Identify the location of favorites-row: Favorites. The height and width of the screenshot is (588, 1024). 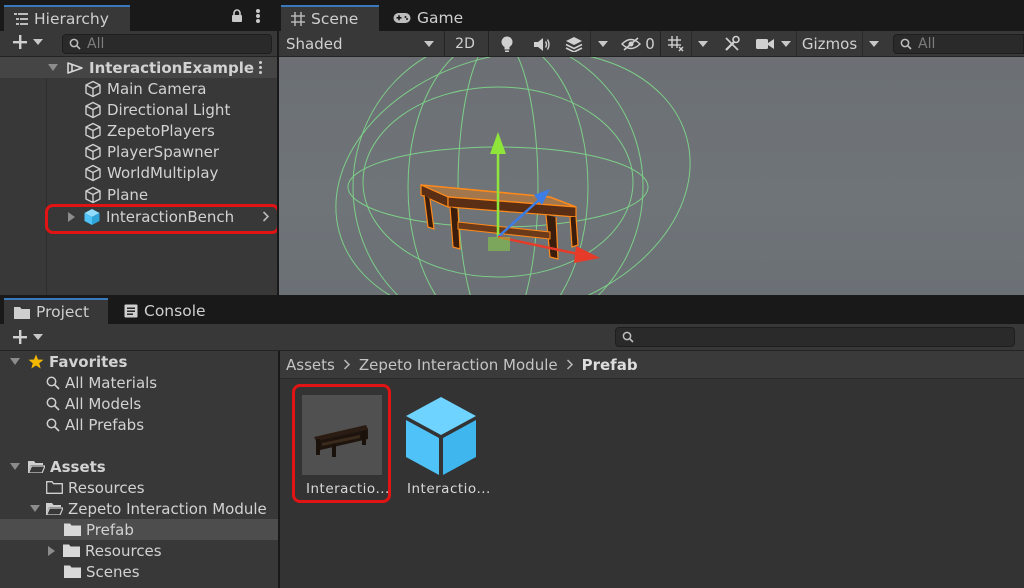
(63, 361).